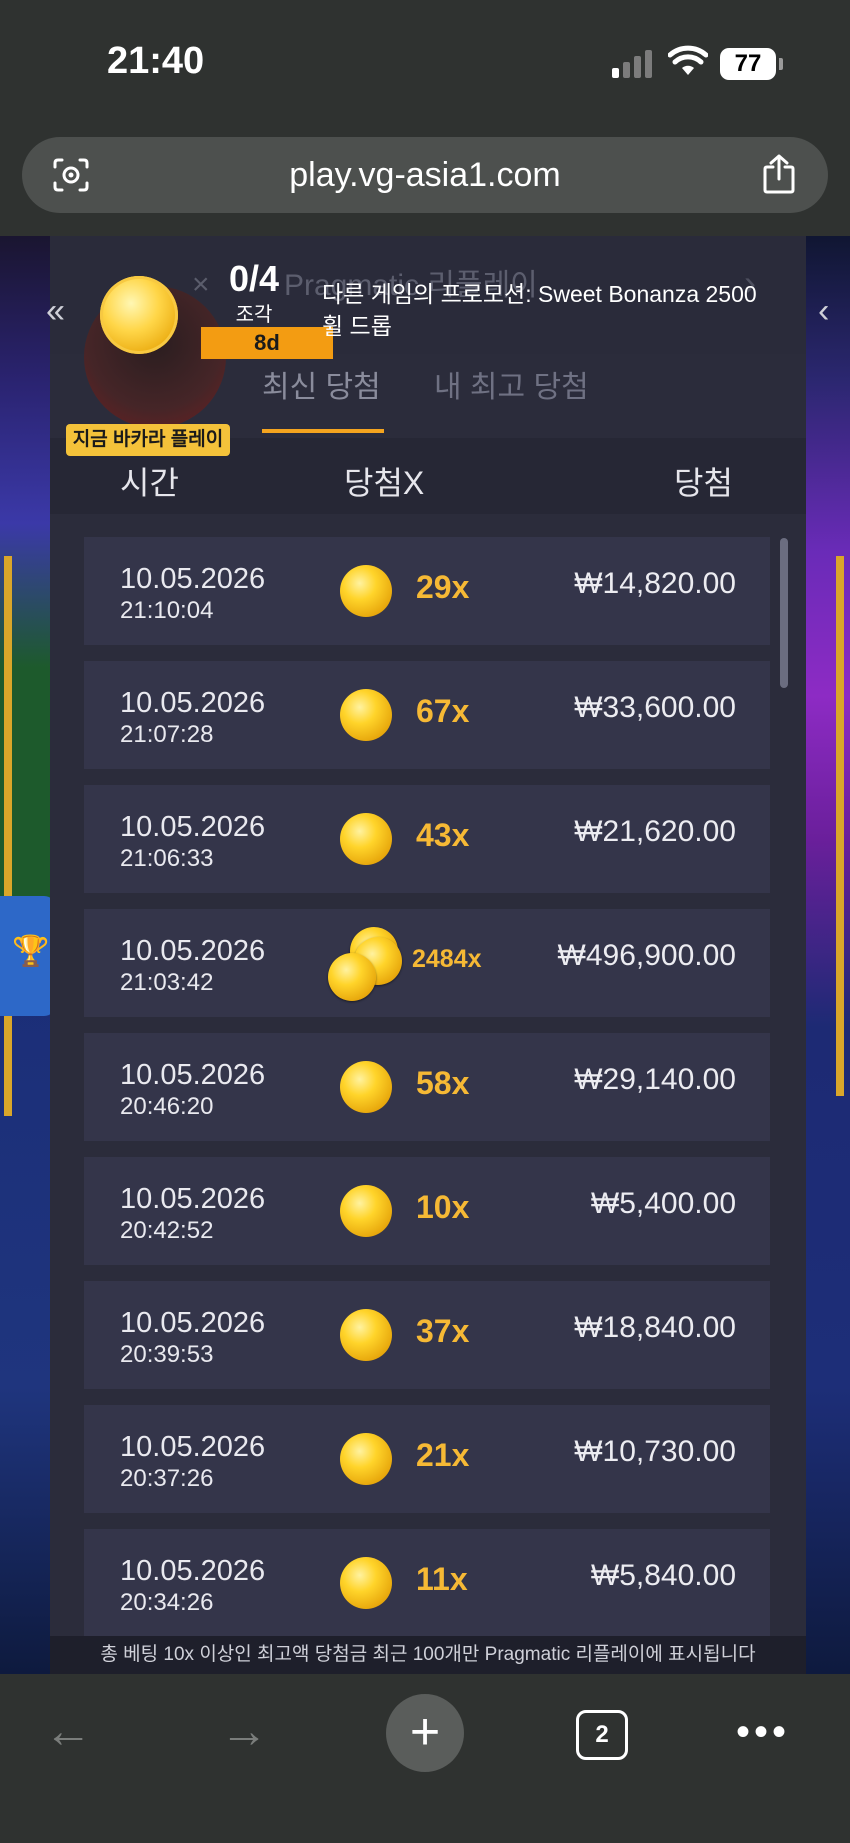 The width and height of the screenshot is (850, 1843). I want to click on win-multiplier: 37x, so click(443, 1331).